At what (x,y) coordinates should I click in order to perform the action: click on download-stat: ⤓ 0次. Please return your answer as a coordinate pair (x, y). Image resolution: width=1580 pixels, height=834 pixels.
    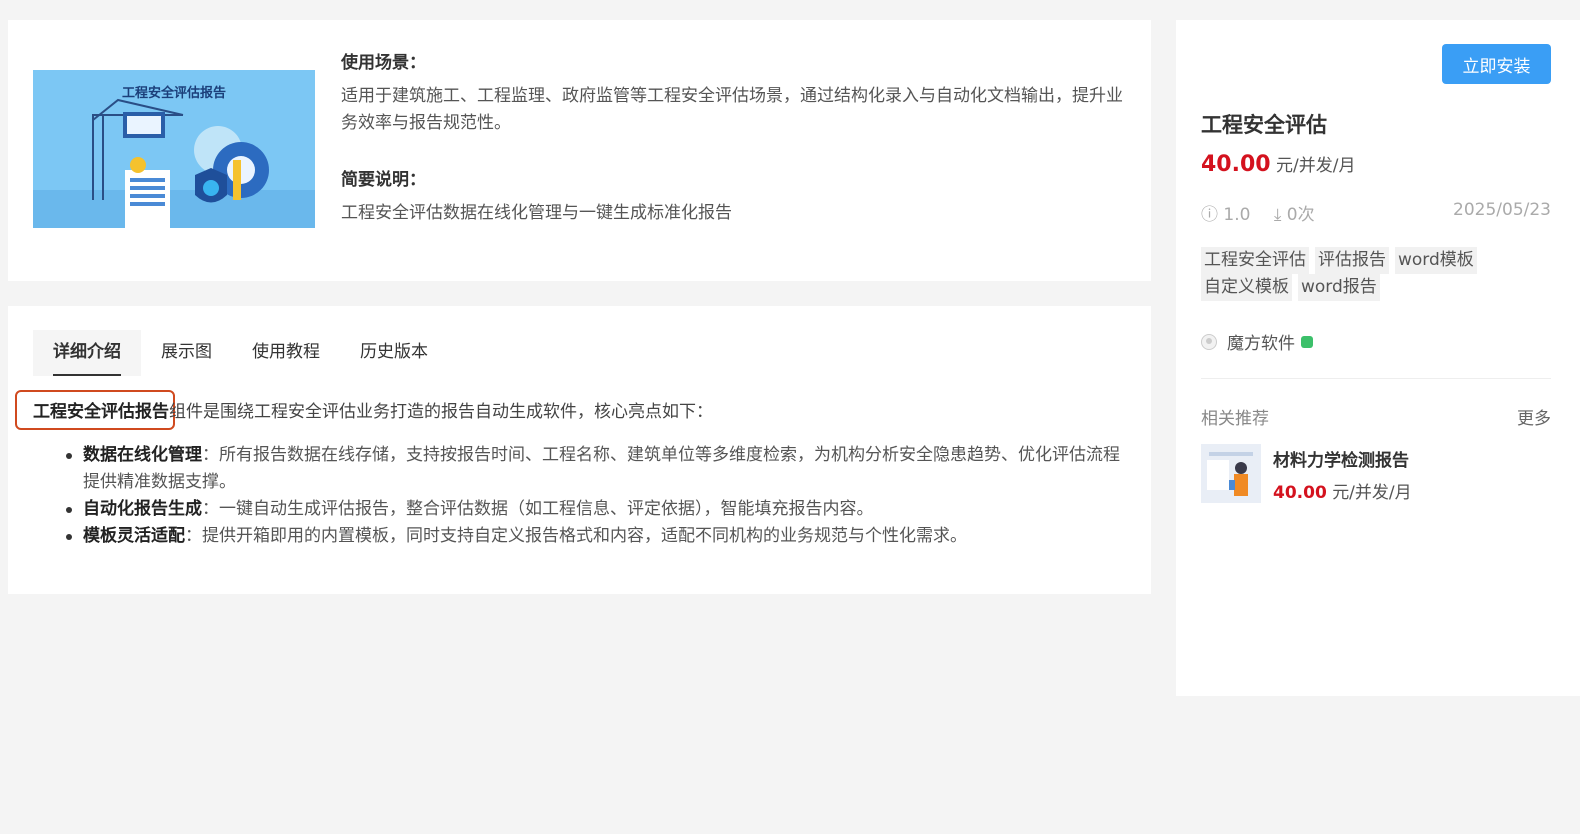
    Looking at the image, I should click on (1294, 215).